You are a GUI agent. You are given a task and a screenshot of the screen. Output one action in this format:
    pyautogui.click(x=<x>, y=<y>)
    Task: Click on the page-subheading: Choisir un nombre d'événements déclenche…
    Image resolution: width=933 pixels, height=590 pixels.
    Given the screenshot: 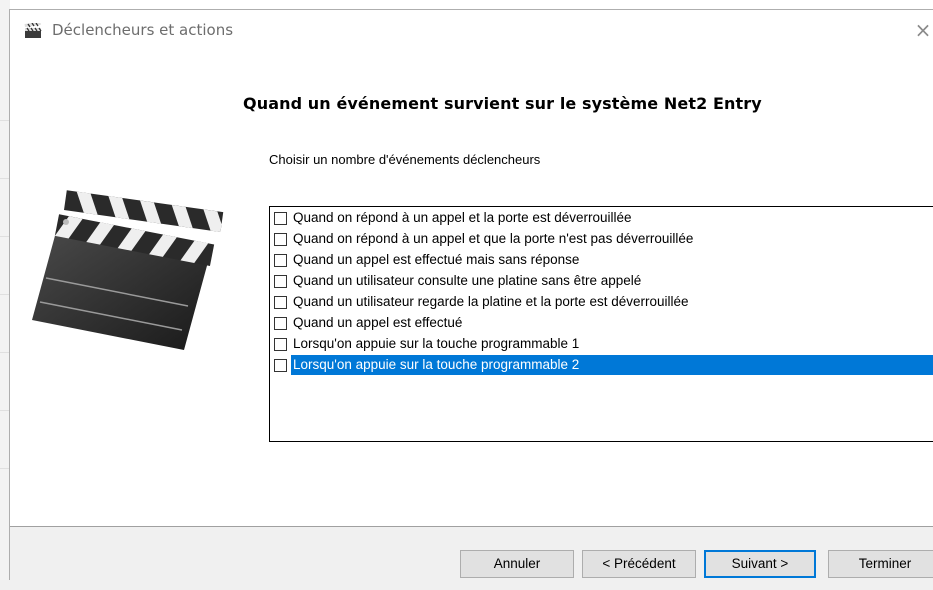 What is the action you would take?
    pyautogui.click(x=405, y=159)
    